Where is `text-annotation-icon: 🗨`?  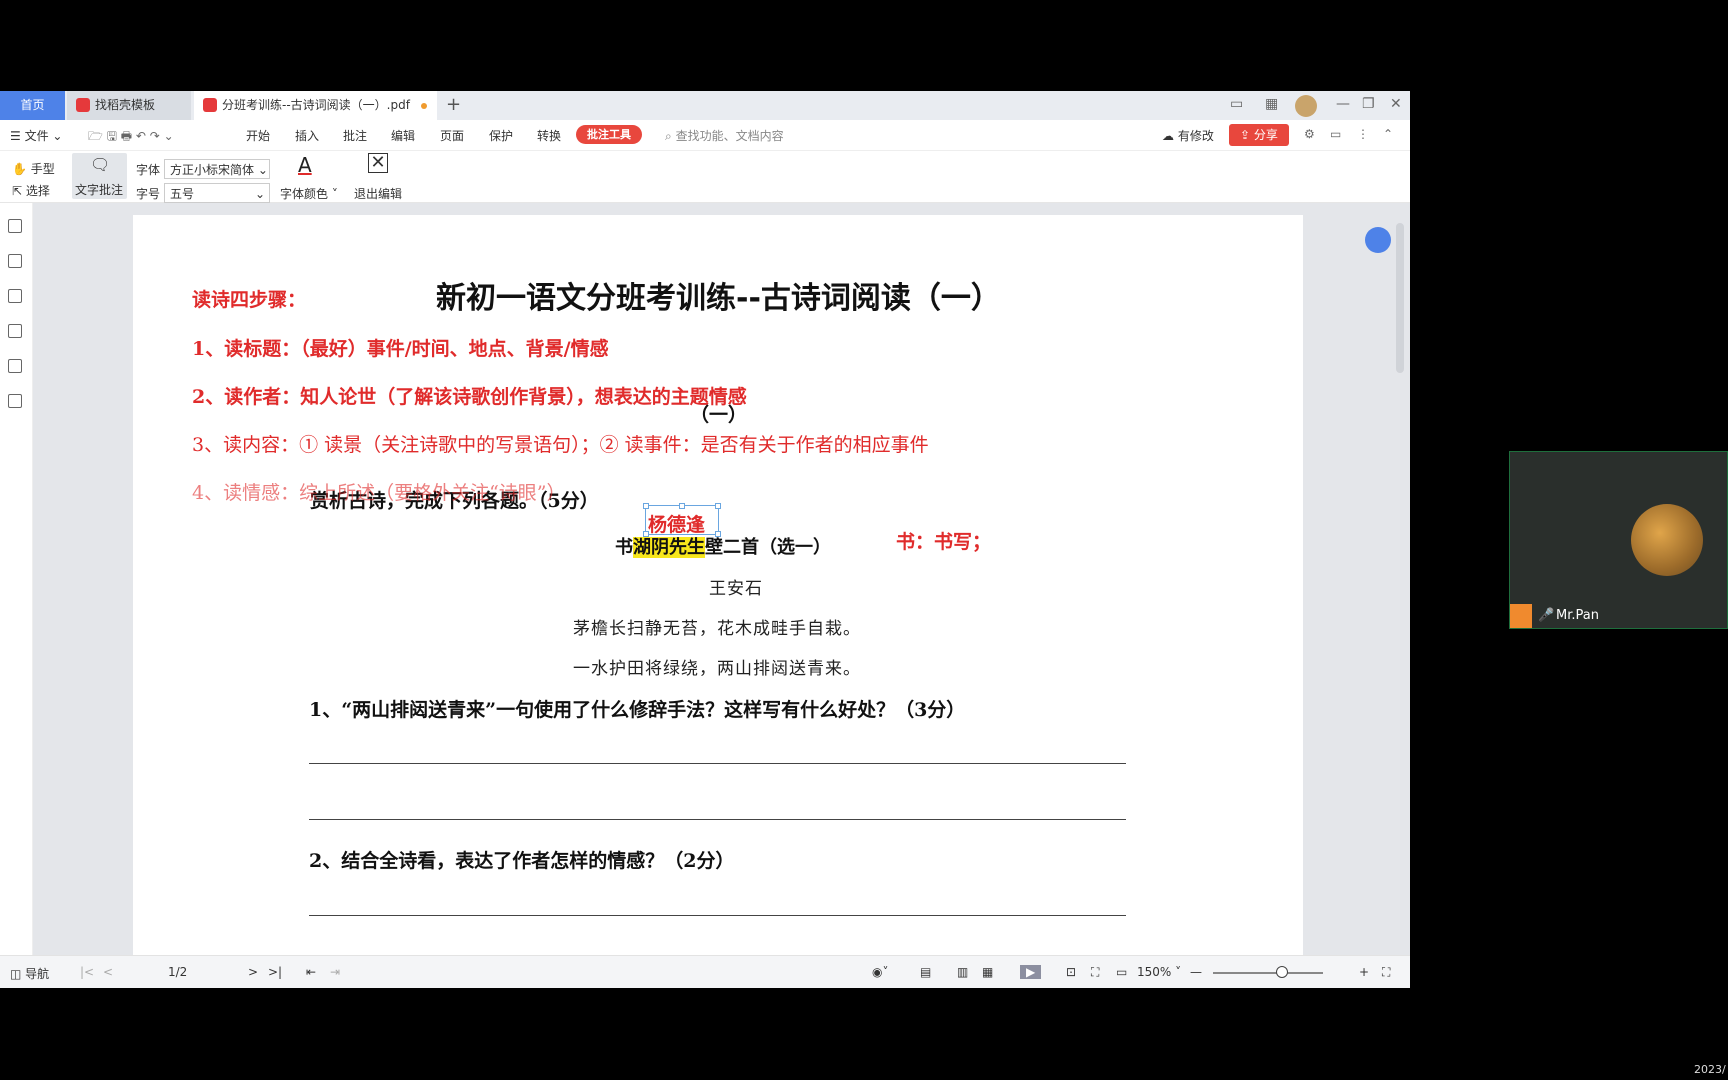
text-annotation-icon: 🗨 is located at coordinates (100, 164).